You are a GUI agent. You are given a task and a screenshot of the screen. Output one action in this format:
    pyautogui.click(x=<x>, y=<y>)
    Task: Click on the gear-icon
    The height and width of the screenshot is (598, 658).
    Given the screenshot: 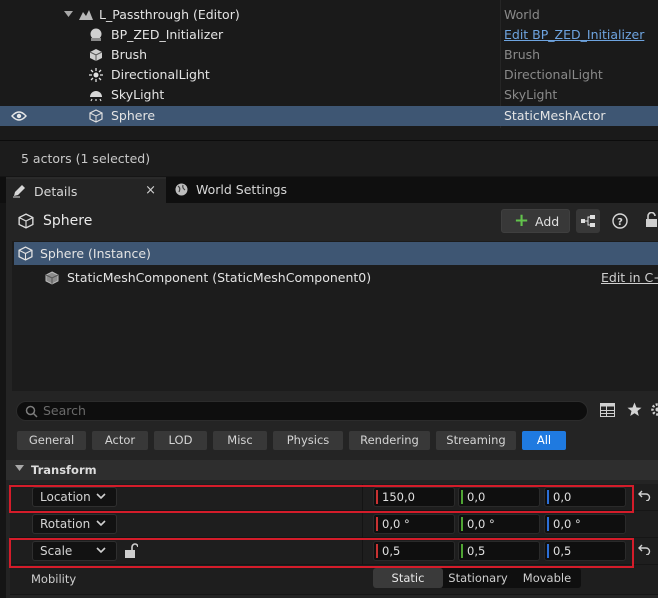 What is the action you would take?
    pyautogui.click(x=654, y=409)
    